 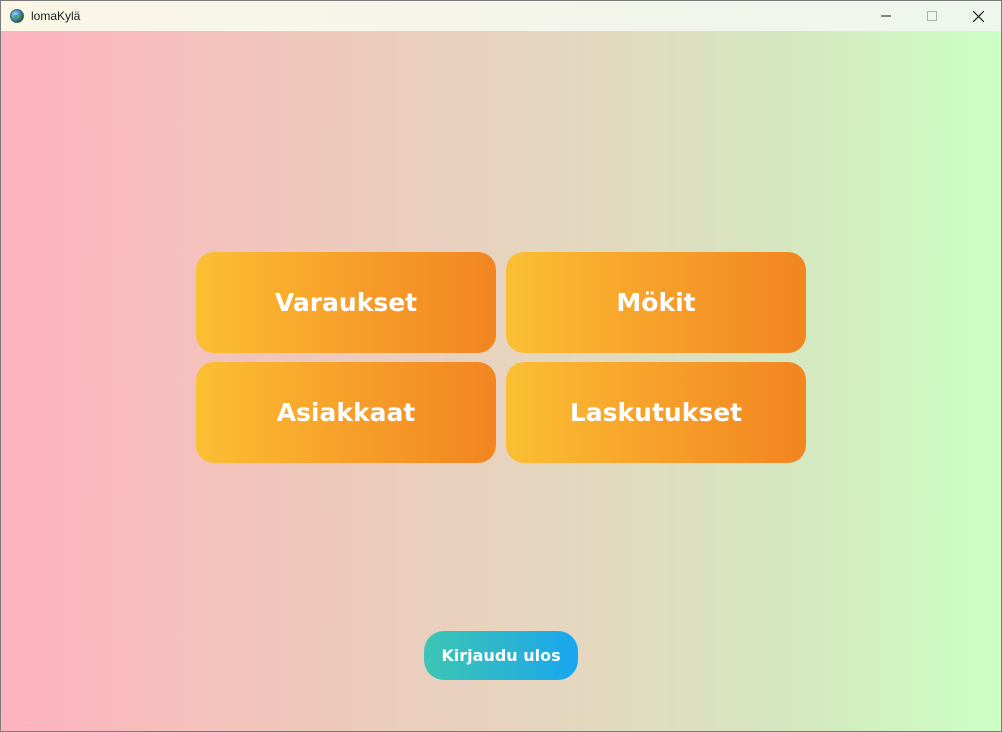 What do you see at coordinates (346, 302) in the screenshot?
I see `varaukset-button: Varaukset` at bounding box center [346, 302].